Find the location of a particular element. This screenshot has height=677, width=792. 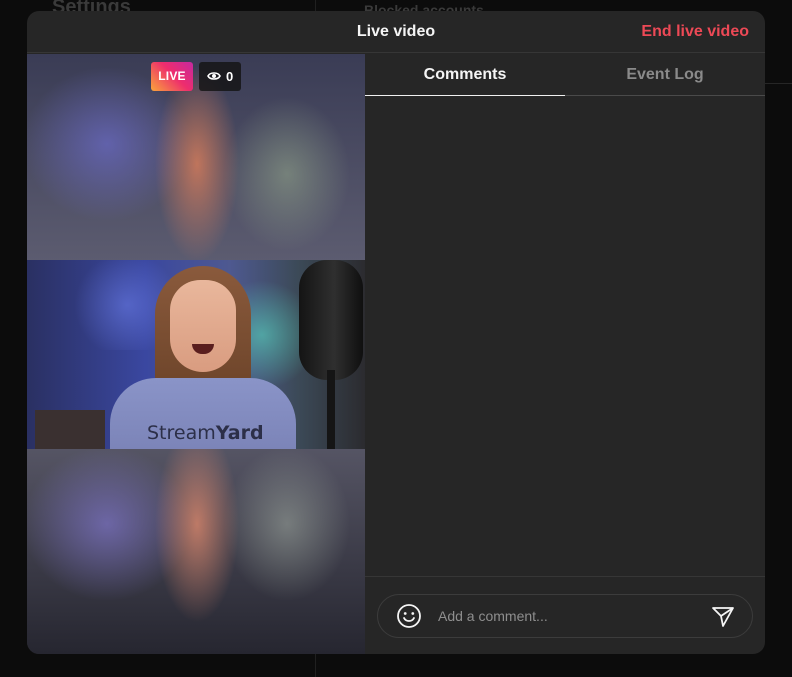

tab-comments: Comments is located at coordinates (465, 75).